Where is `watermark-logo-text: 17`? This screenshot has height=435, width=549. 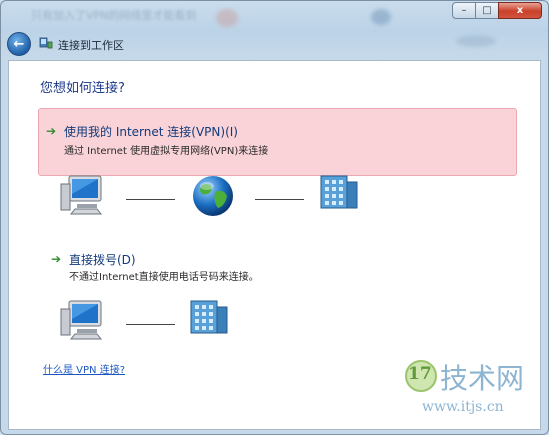
watermark-logo-text: 17 is located at coordinates (420, 374).